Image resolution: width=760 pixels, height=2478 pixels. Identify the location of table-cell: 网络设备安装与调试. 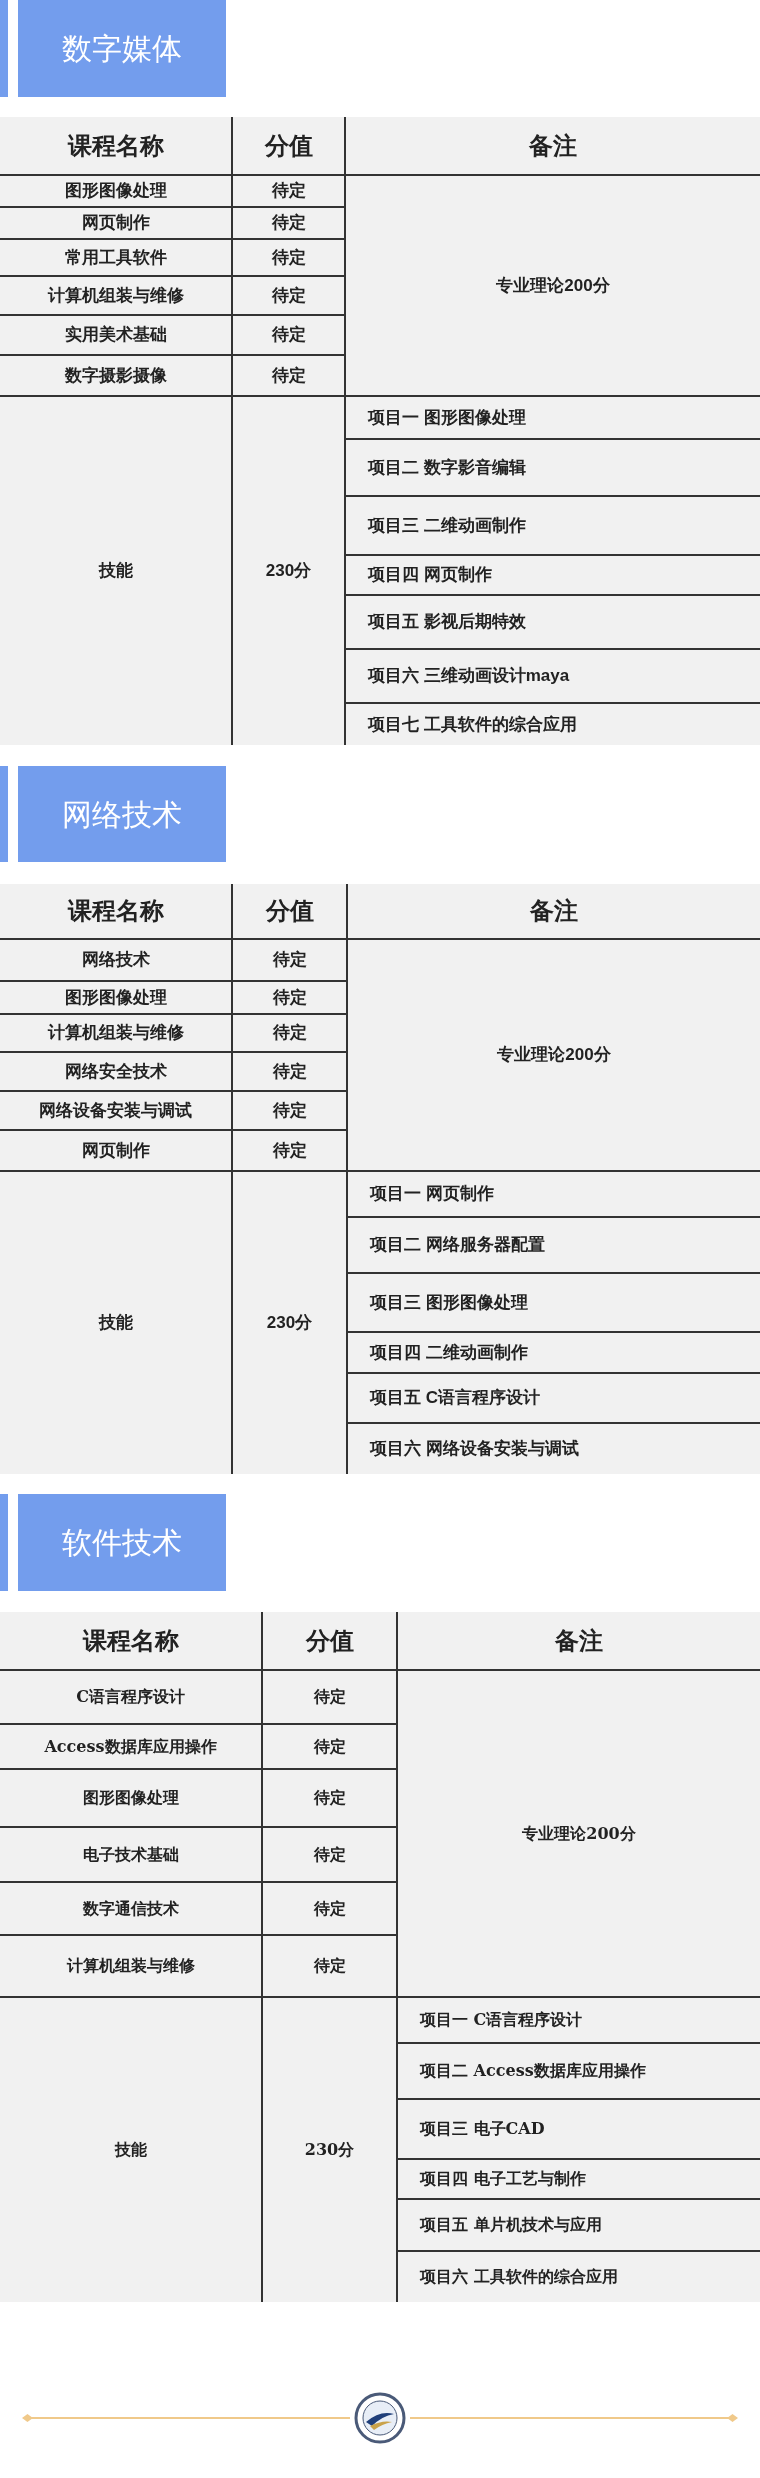
(116, 1110).